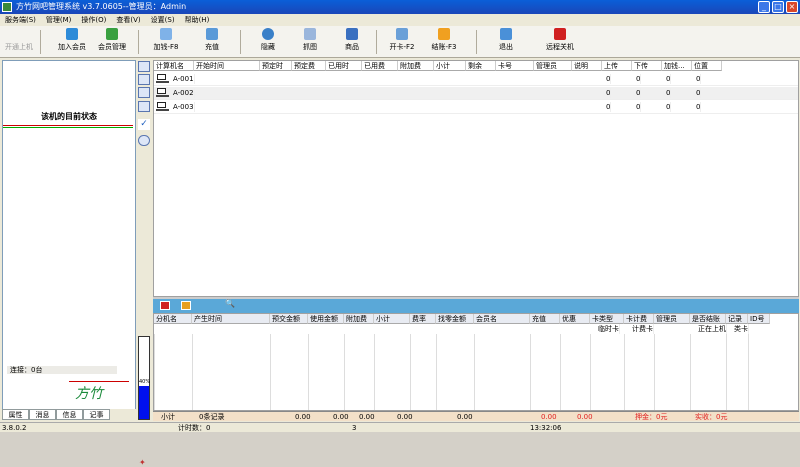 This screenshot has width=800, height=467. What do you see at coordinates (173, 319) in the screenshot?
I see `column-header: 分机名` at bounding box center [173, 319].